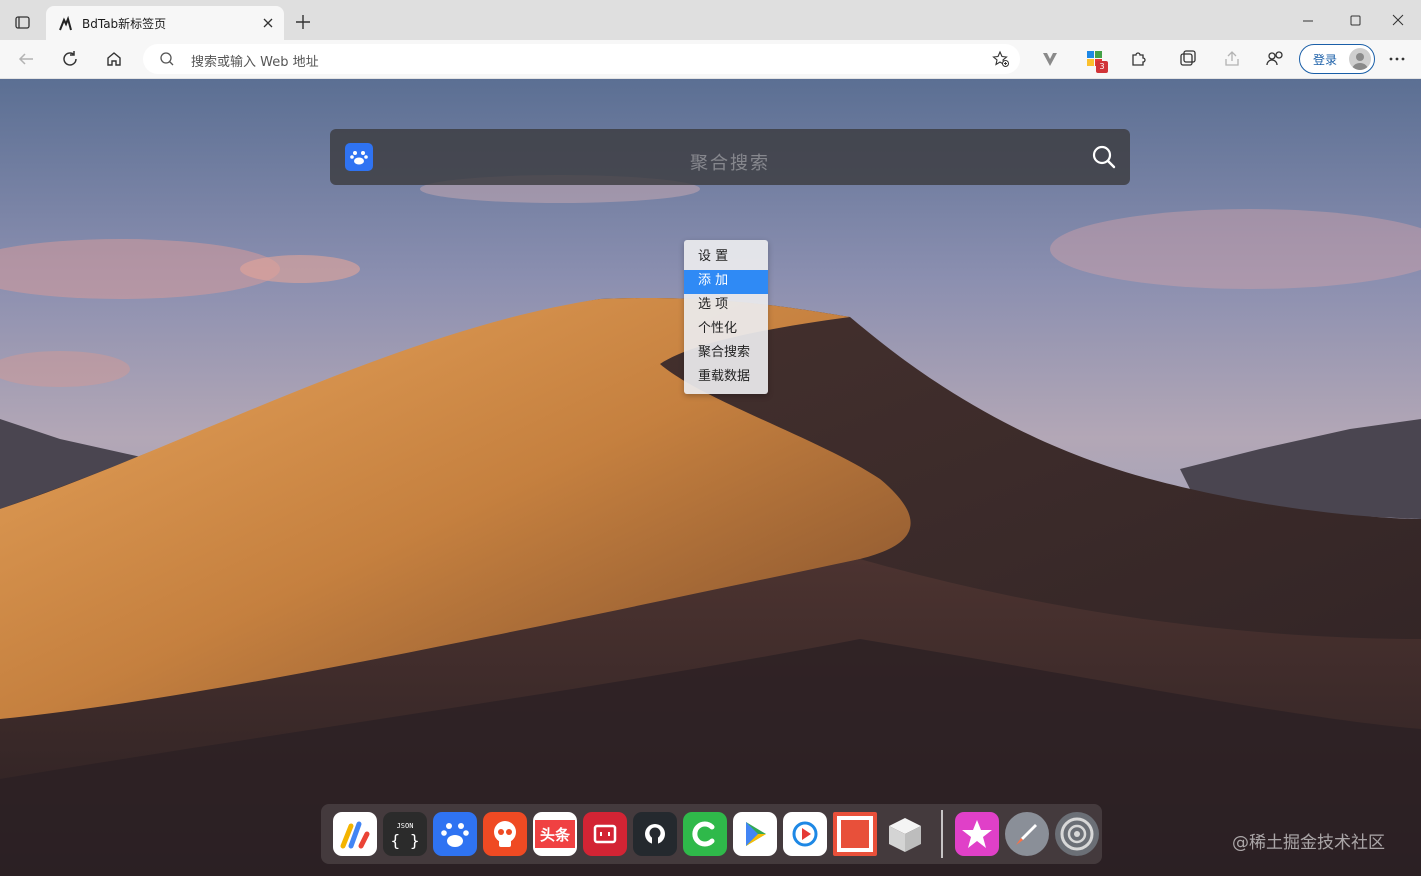 This screenshot has width=1421, height=876. I want to click on back-icon, so click(26, 59).